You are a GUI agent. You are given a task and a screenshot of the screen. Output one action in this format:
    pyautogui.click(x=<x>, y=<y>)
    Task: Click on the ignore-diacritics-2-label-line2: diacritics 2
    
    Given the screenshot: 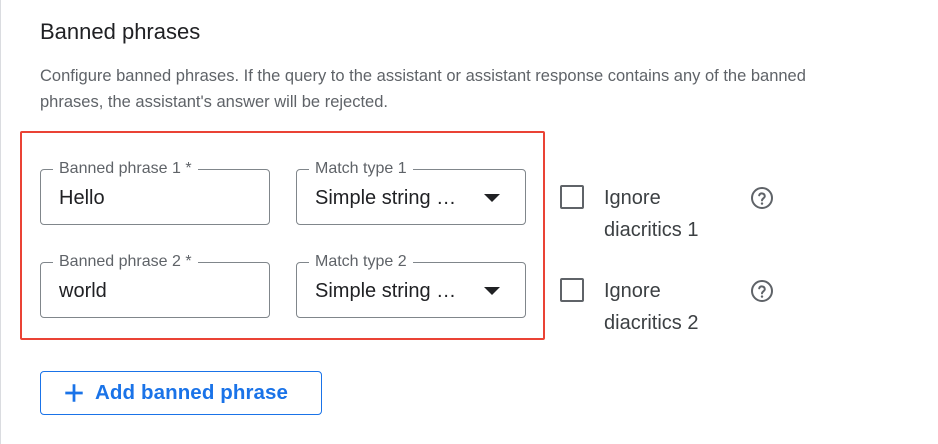 What is the action you would take?
    pyautogui.click(x=651, y=323)
    